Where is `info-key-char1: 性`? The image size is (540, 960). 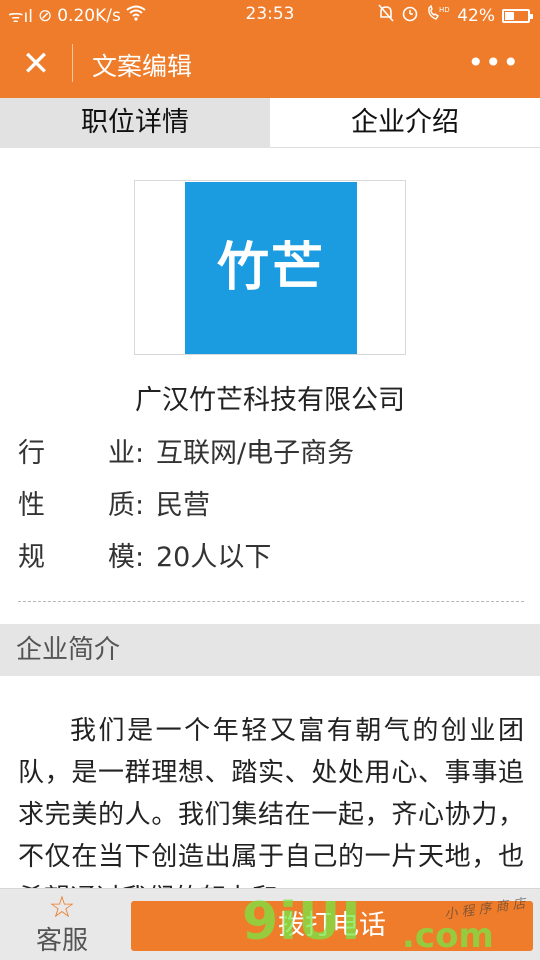 info-key-char1: 性 is located at coordinates (31, 505).